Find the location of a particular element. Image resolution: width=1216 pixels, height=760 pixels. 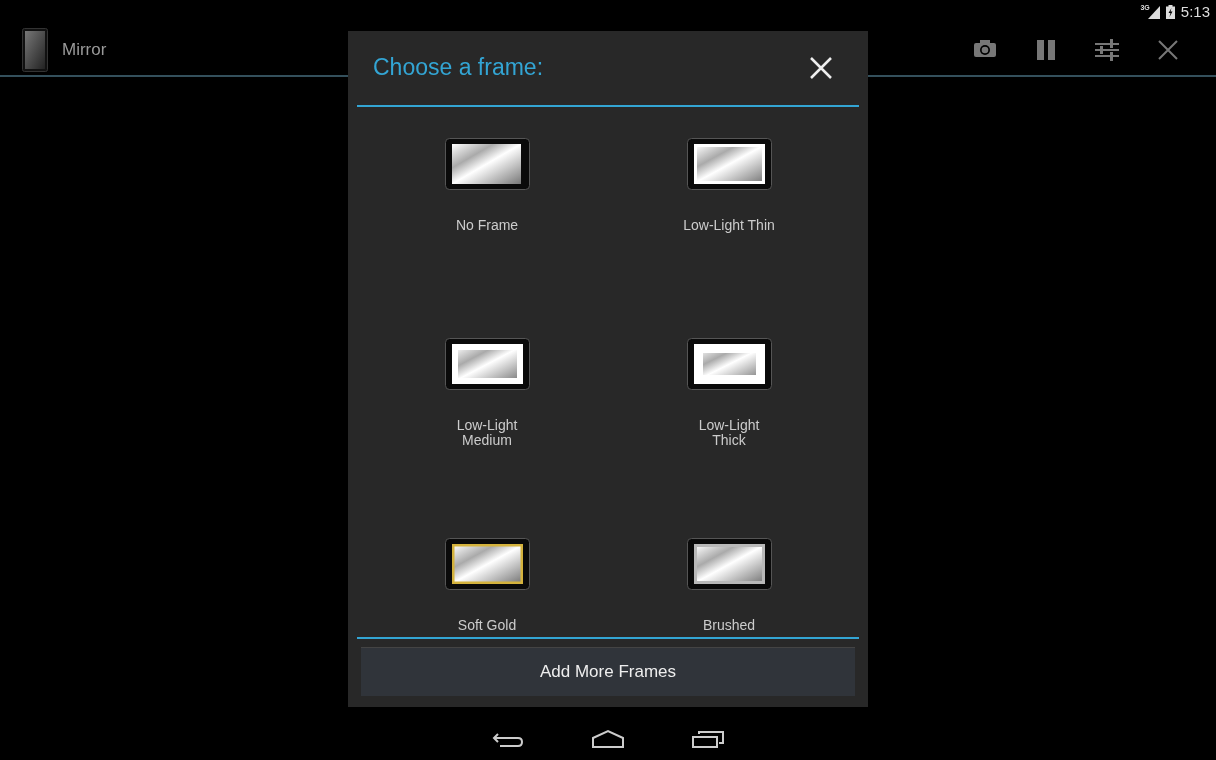

frame-option: Low-Light Medium is located at coordinates (487, 398).